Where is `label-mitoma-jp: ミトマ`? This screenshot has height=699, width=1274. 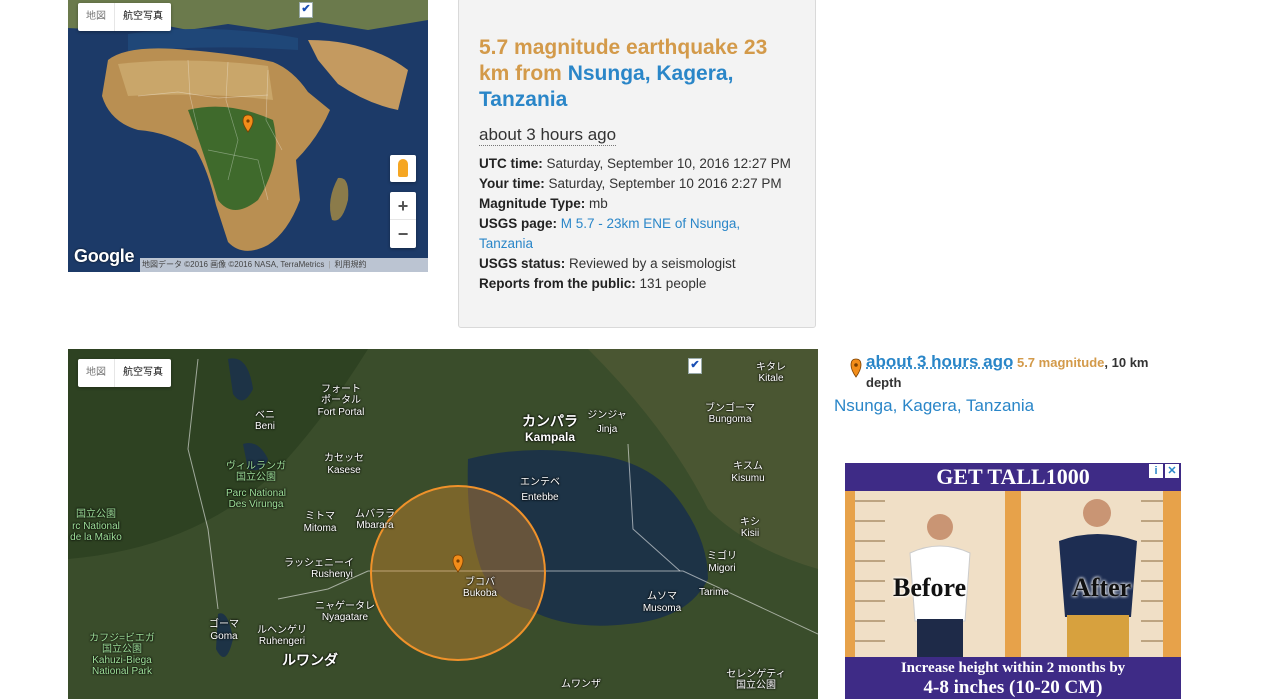 label-mitoma-jp: ミトマ is located at coordinates (320, 516).